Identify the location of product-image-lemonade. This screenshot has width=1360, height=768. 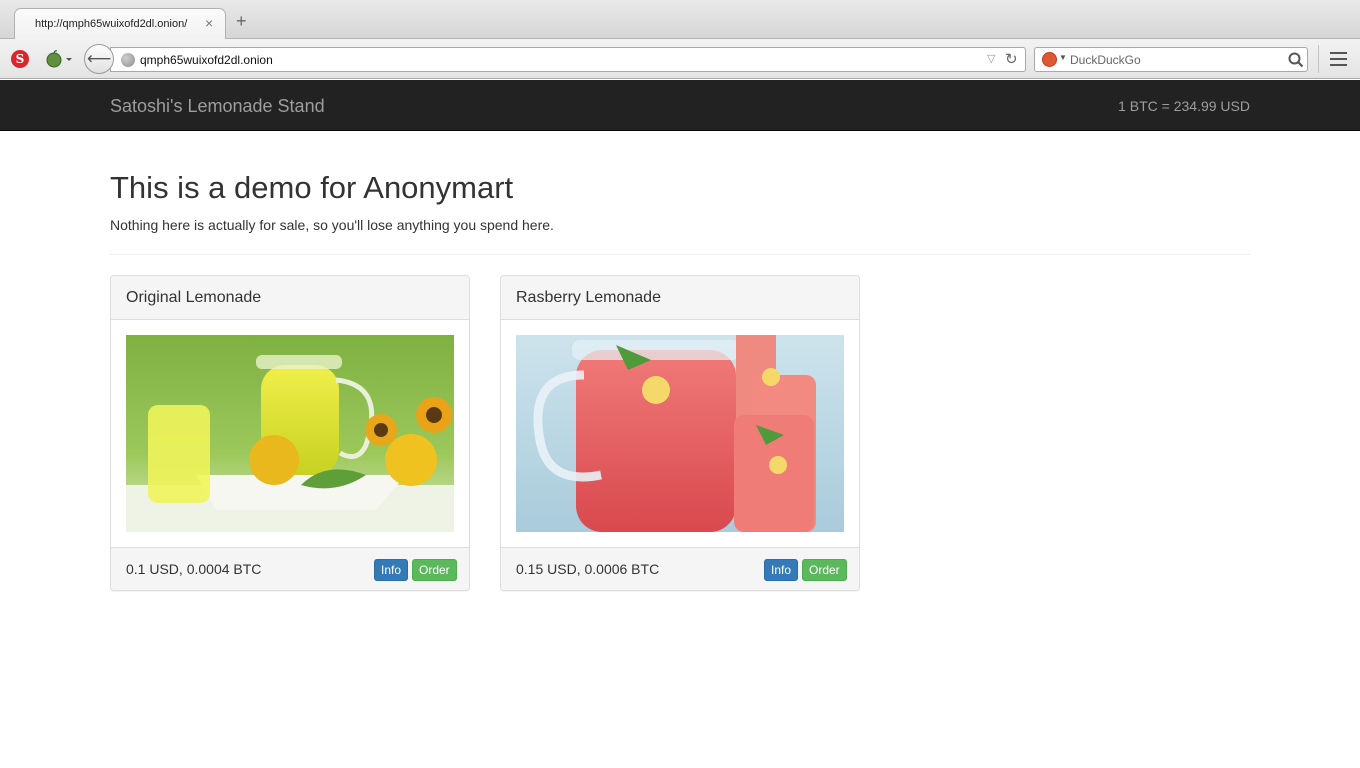
(290, 433).